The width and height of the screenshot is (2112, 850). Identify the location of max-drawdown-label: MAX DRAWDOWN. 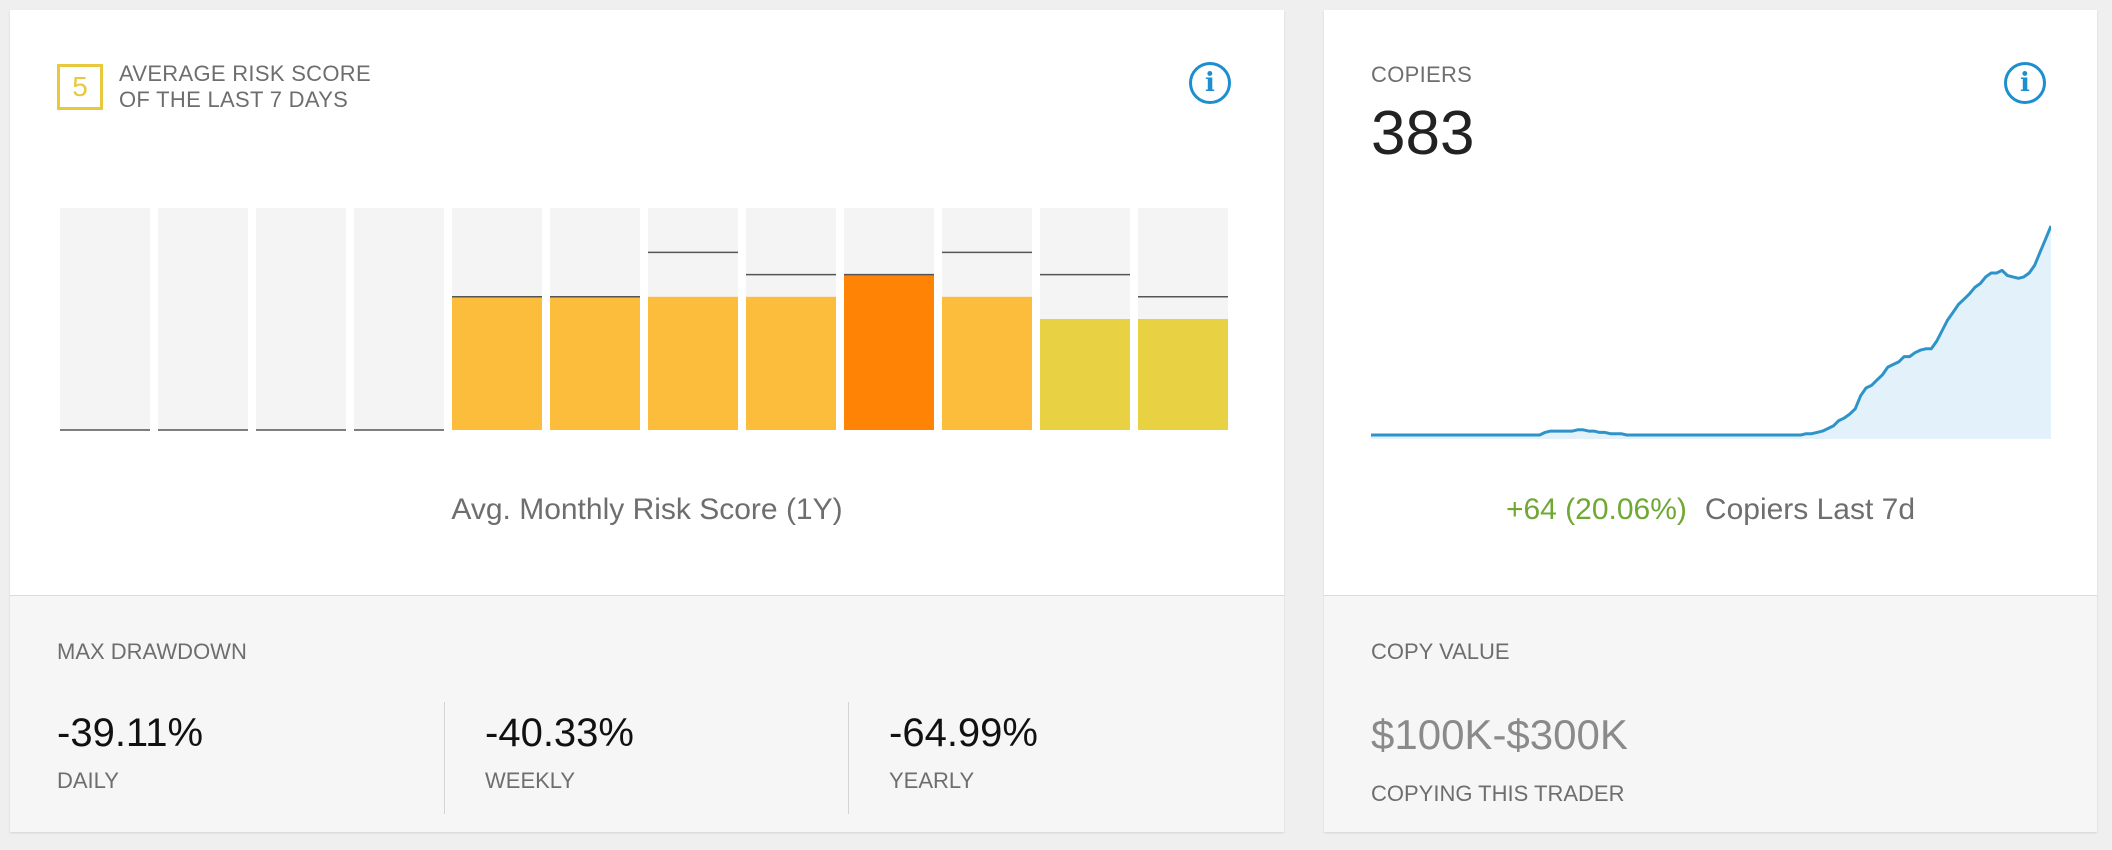
(152, 651).